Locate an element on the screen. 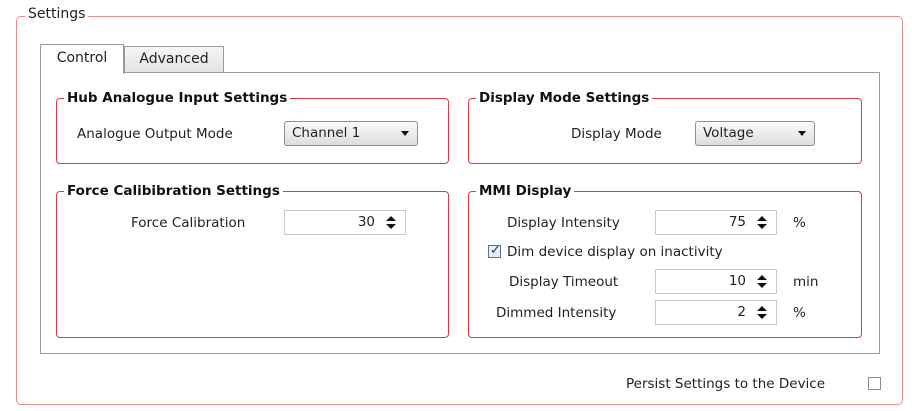  analogue-output-mode-dropdown: Channel 1 is located at coordinates (351, 133).